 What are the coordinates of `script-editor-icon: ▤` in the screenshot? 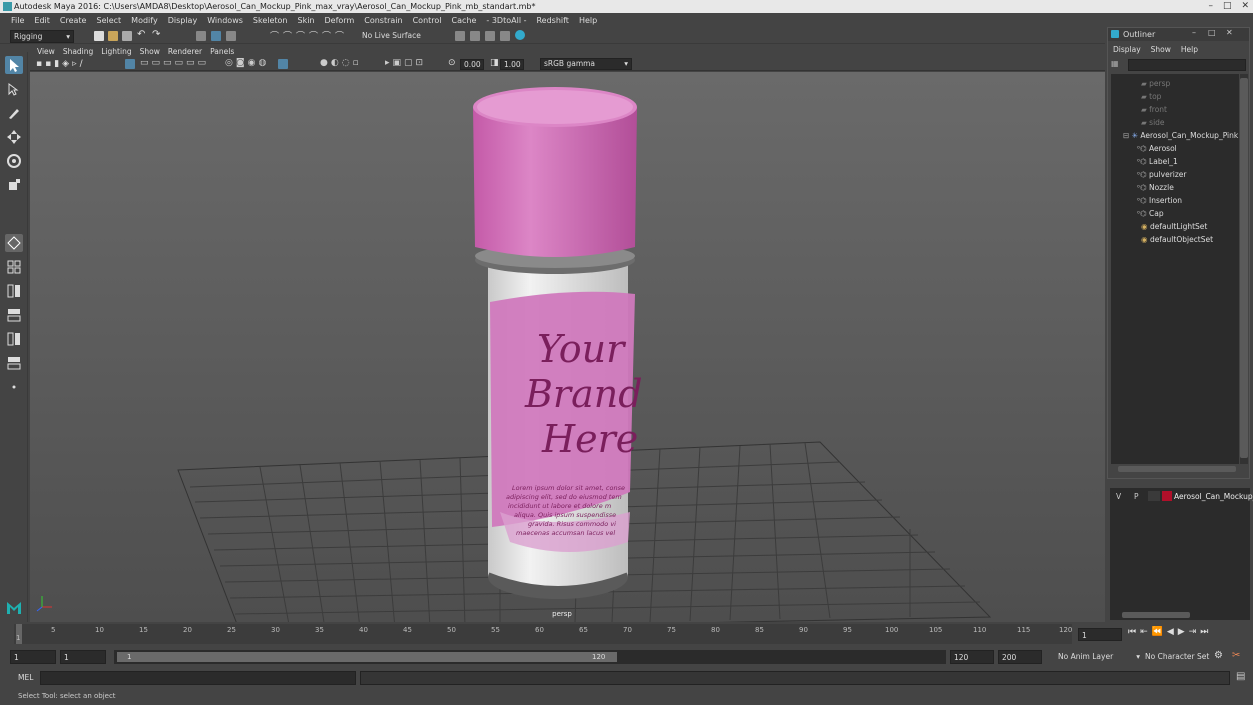 It's located at (1240, 676).